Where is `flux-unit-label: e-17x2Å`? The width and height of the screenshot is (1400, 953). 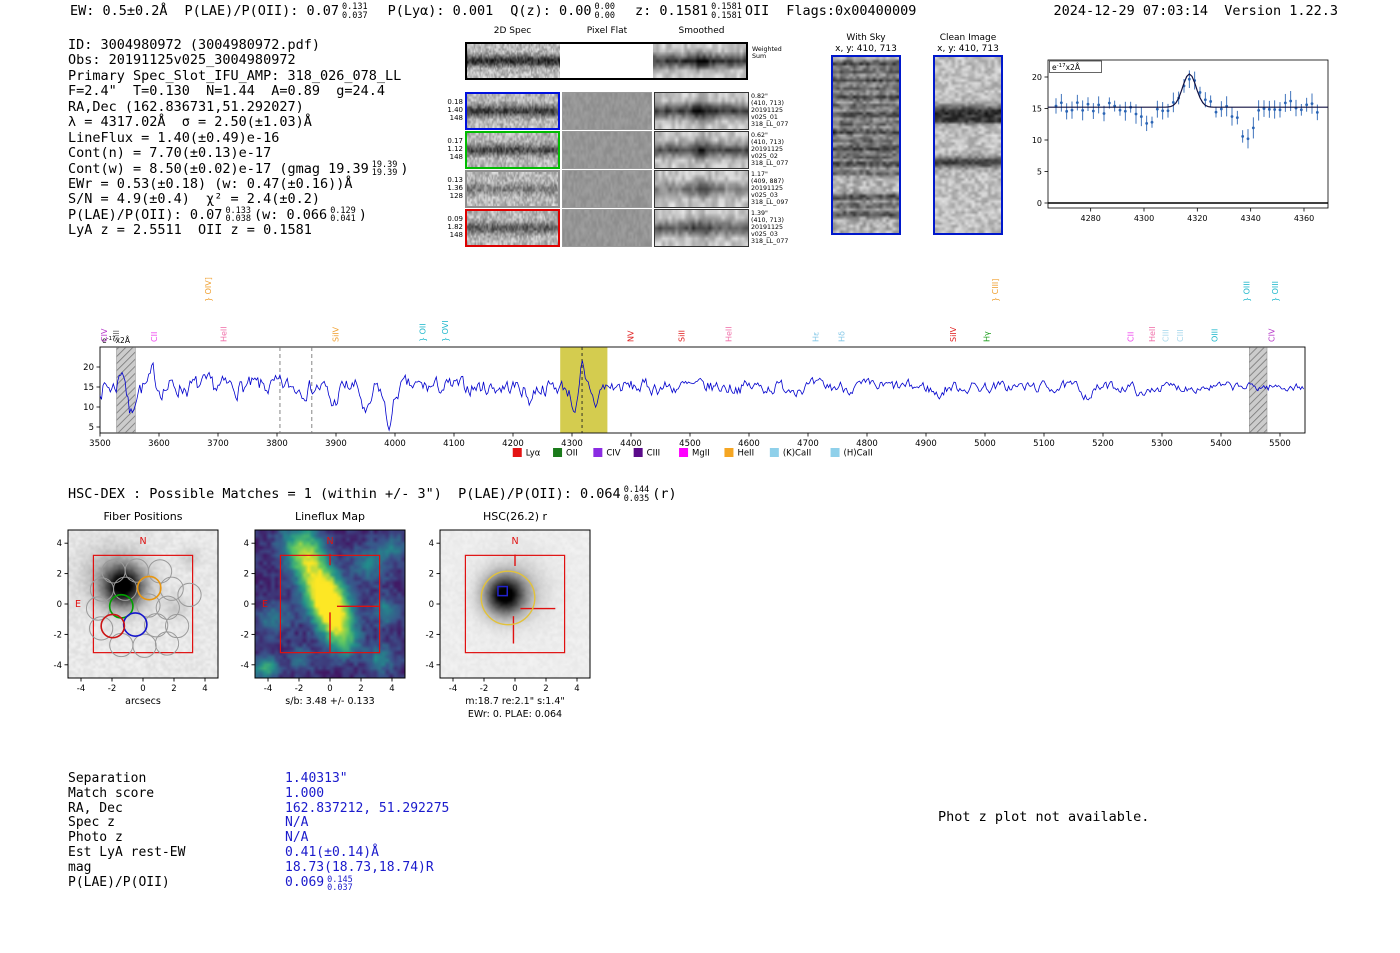 flux-unit-label: e-17x2Å is located at coordinates (1066, 67).